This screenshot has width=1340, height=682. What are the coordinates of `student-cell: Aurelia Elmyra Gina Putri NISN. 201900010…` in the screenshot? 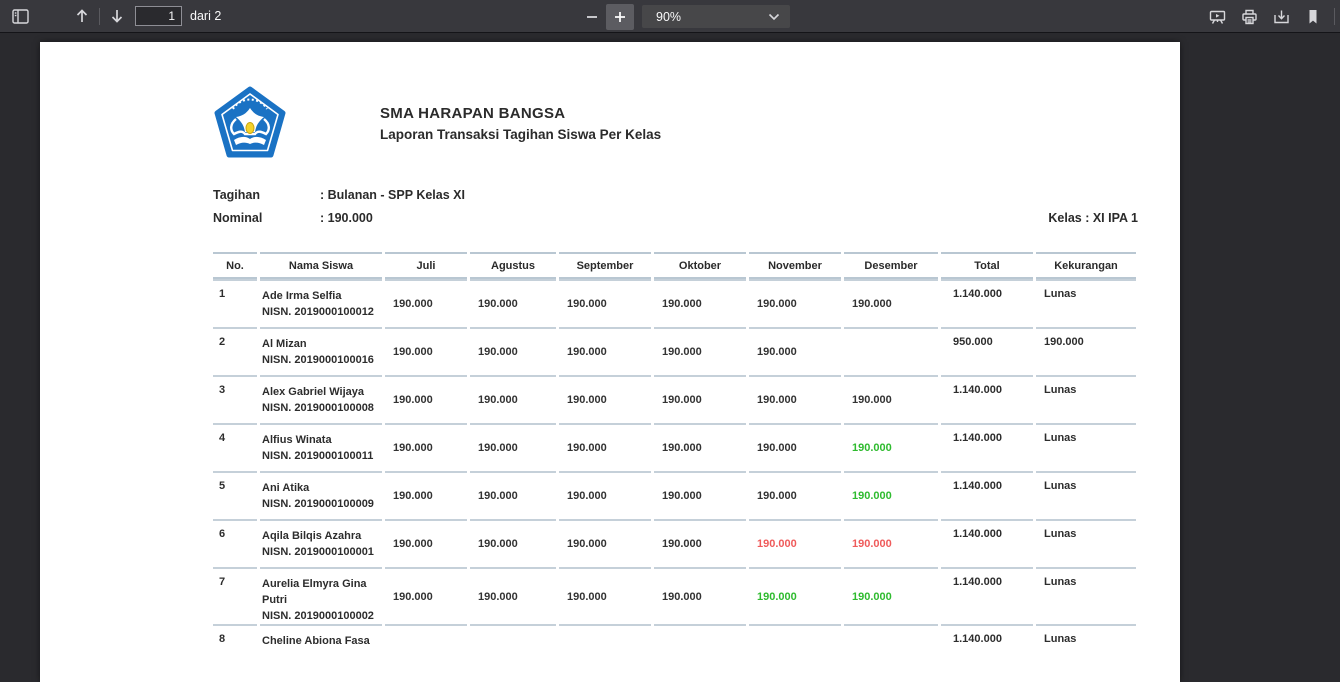 It's located at (321, 595).